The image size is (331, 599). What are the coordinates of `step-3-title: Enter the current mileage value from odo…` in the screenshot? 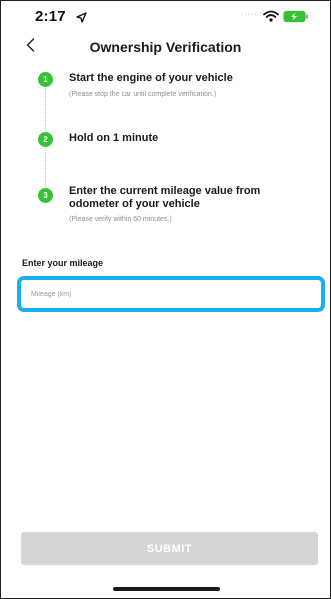 It's located at (165, 197).